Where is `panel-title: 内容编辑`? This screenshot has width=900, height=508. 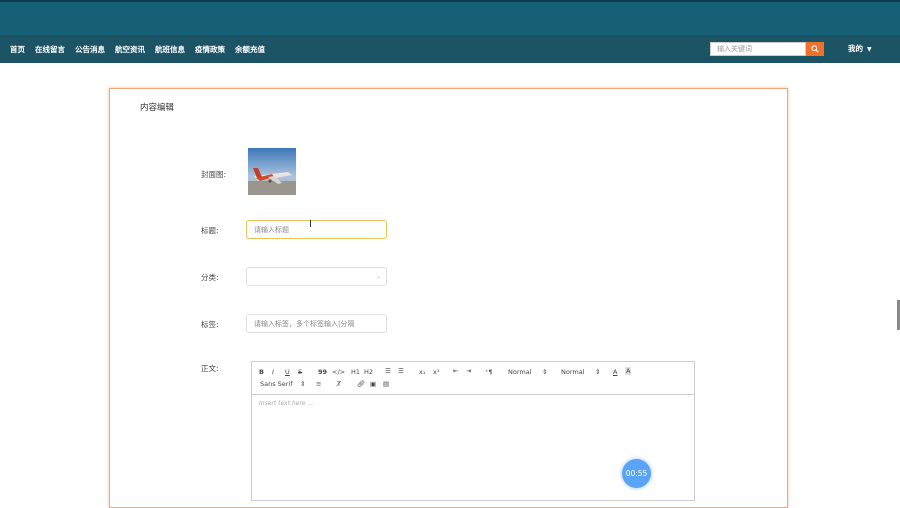 panel-title: 内容编辑 is located at coordinates (157, 108).